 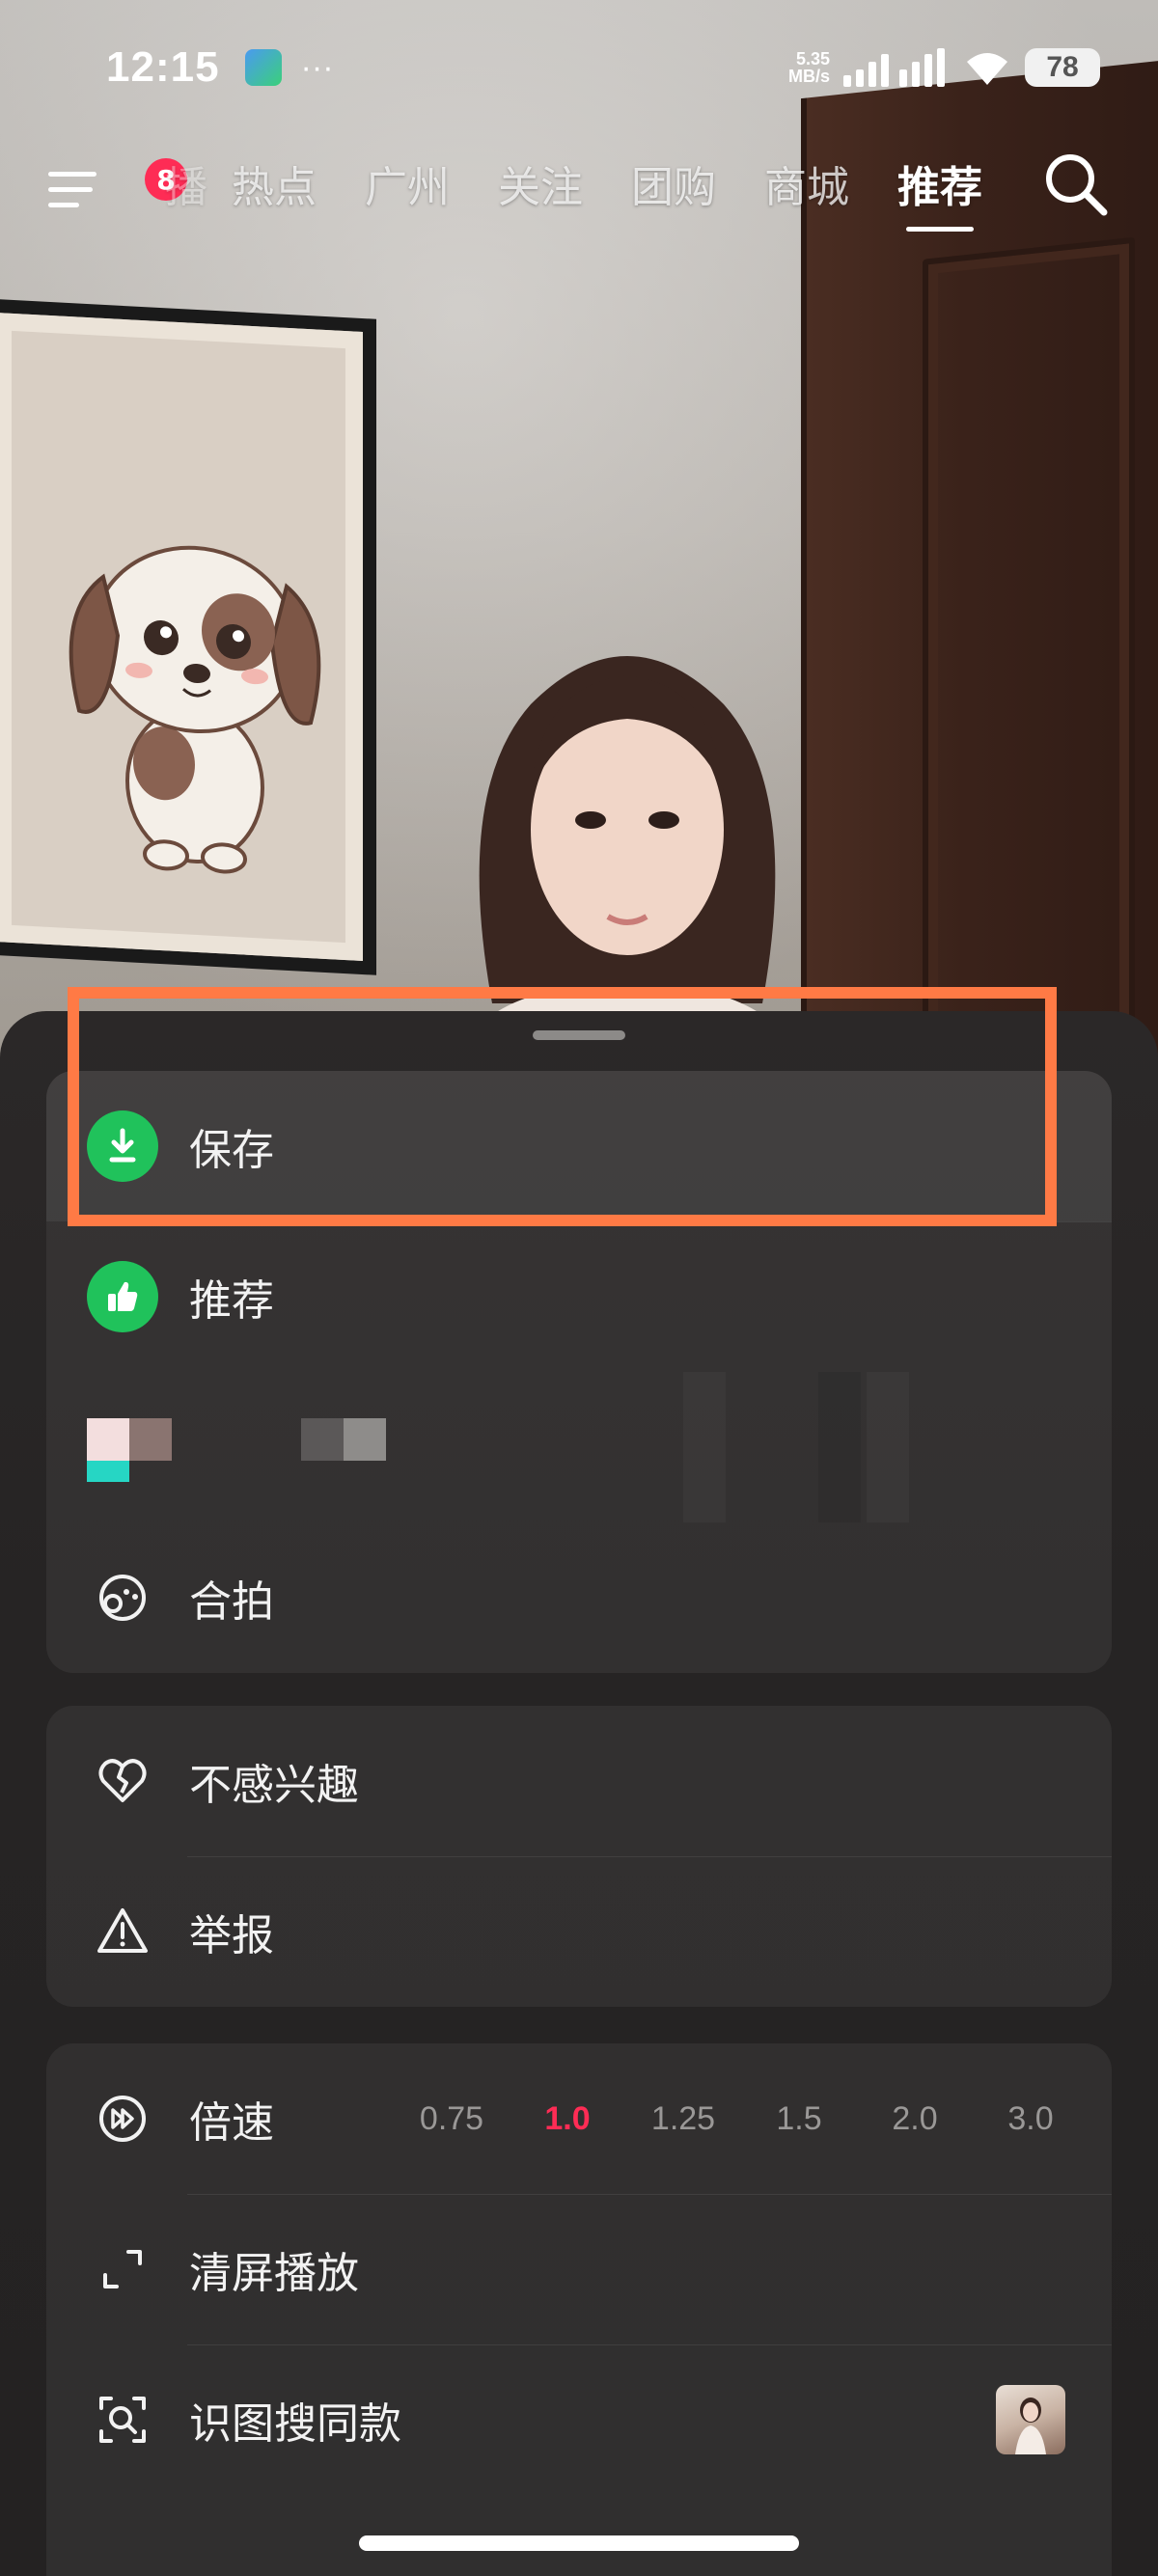 I want to click on thumbs-up-icon, so click(x=122, y=1296).